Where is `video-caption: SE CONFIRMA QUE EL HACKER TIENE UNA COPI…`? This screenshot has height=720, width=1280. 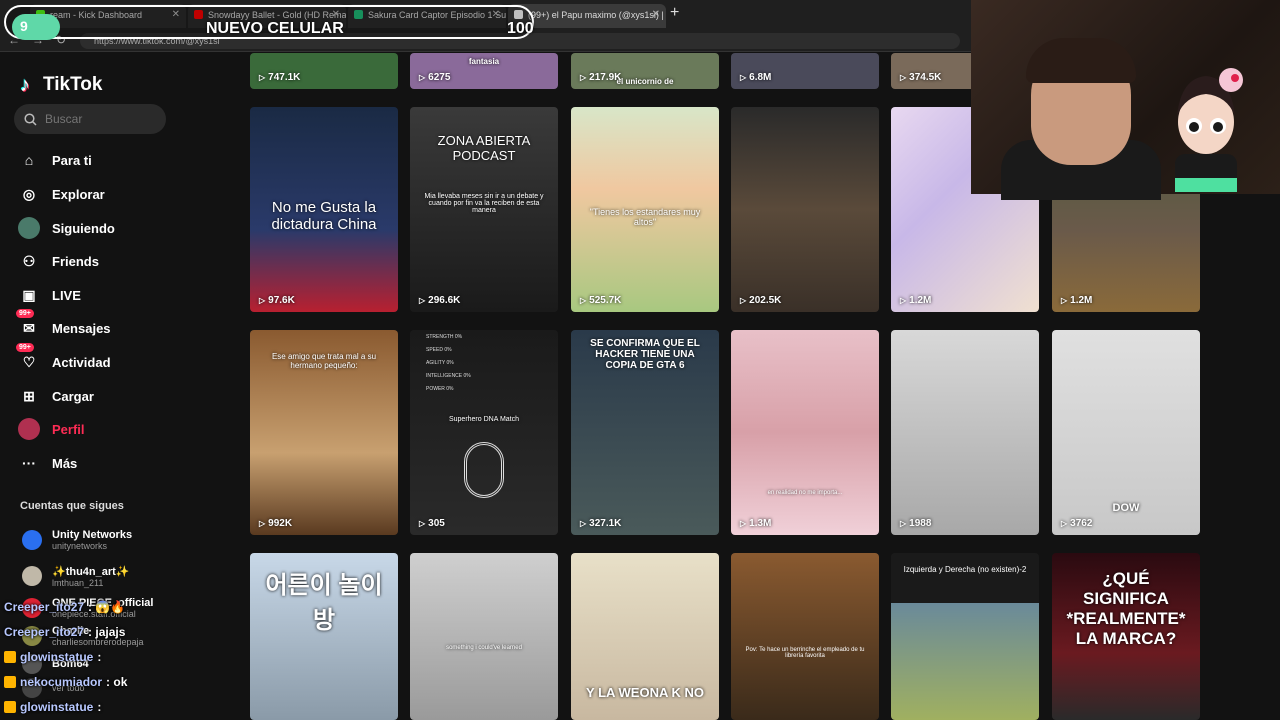 video-caption: SE CONFIRMA QUE EL HACKER TIENE UNA COPI… is located at coordinates (645, 354).